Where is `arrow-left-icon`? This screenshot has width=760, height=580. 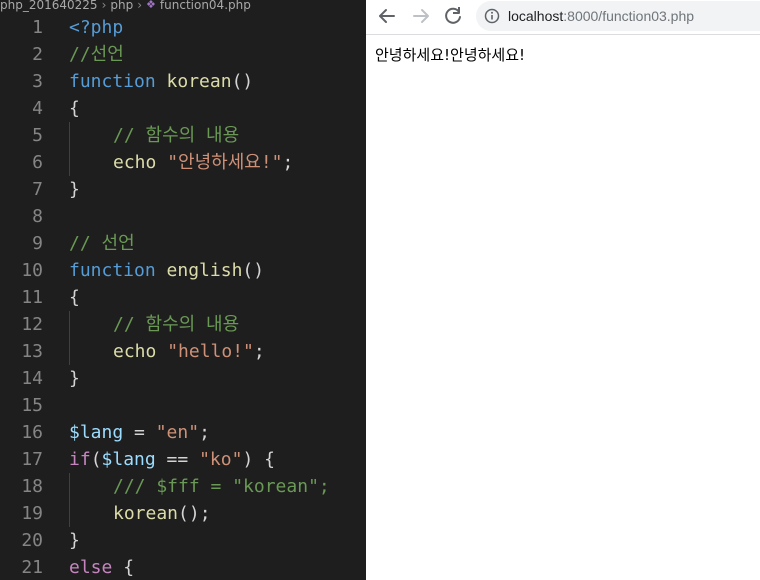 arrow-left-icon is located at coordinates (387, 16).